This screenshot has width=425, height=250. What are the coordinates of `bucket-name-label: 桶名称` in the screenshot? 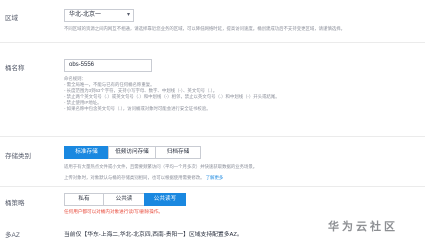 It's located at (15, 68).